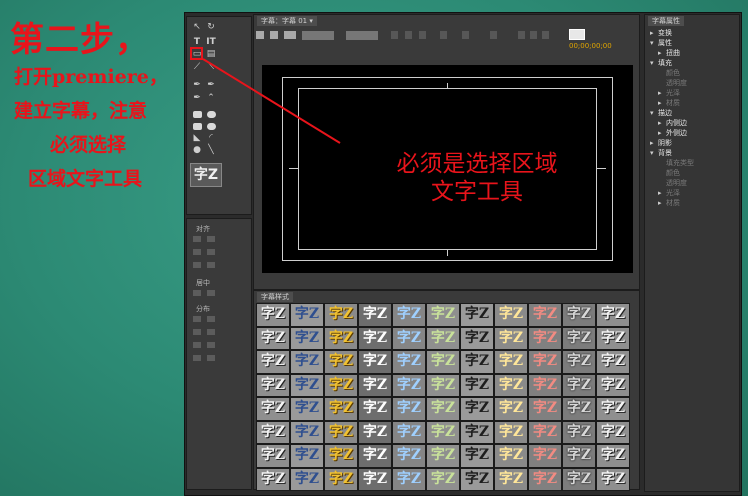 The width and height of the screenshot is (748, 496). What do you see at coordinates (661, 63) in the screenshot?
I see `property-row: ▾ 填充` at bounding box center [661, 63].